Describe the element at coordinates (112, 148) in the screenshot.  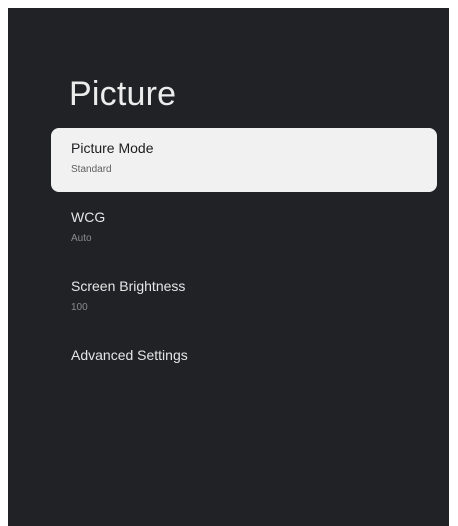
I see `picture-mode-label: Picture Mode` at that location.